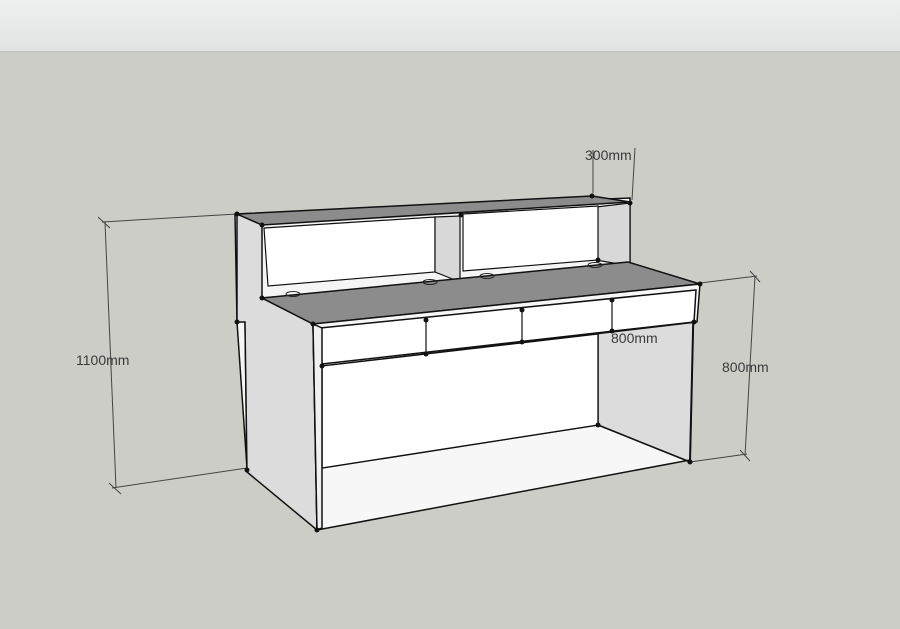 Image resolution: width=900 pixels, height=629 pixels. What do you see at coordinates (634, 338) in the screenshot?
I see `desk-depth-label: 800mm` at bounding box center [634, 338].